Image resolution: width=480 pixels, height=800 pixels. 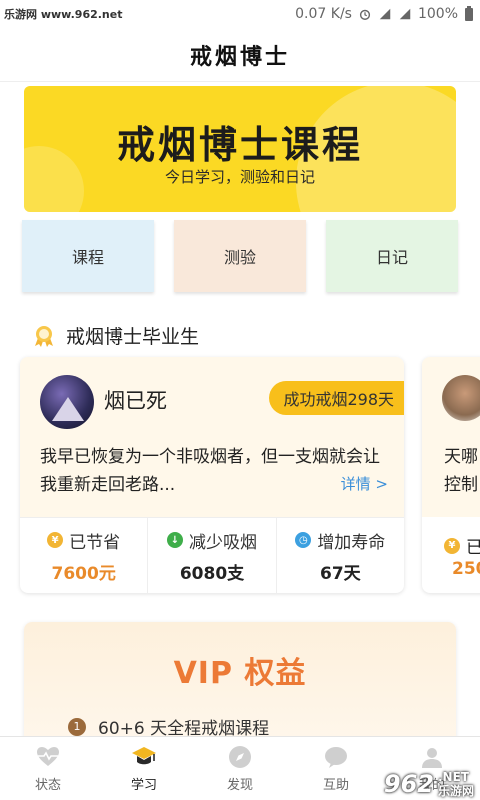 I want to click on stat-saved: ¥ 已节省 7600元, so click(x=84, y=555).